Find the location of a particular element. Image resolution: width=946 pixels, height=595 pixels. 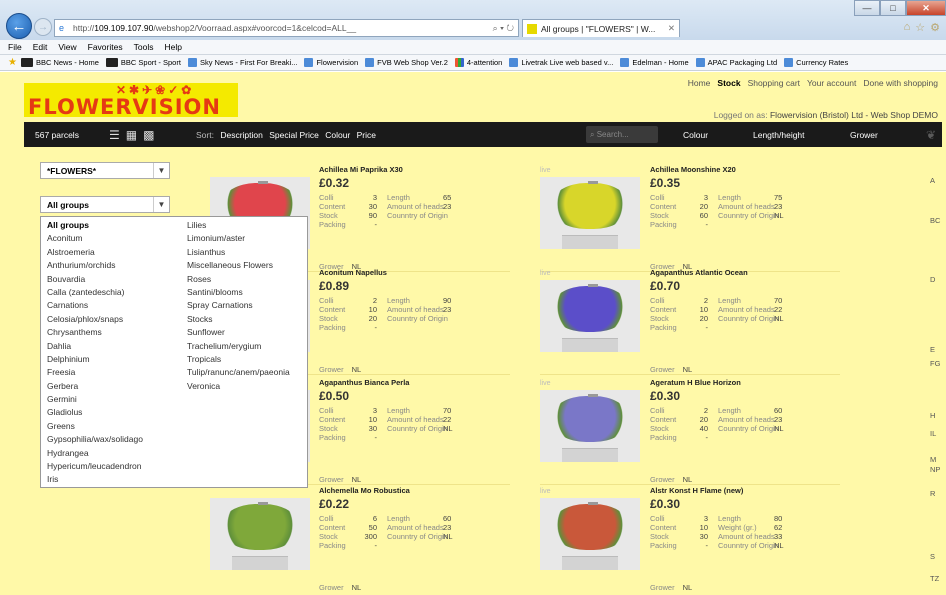

filter-grower: Grower is located at coordinates (864, 135).